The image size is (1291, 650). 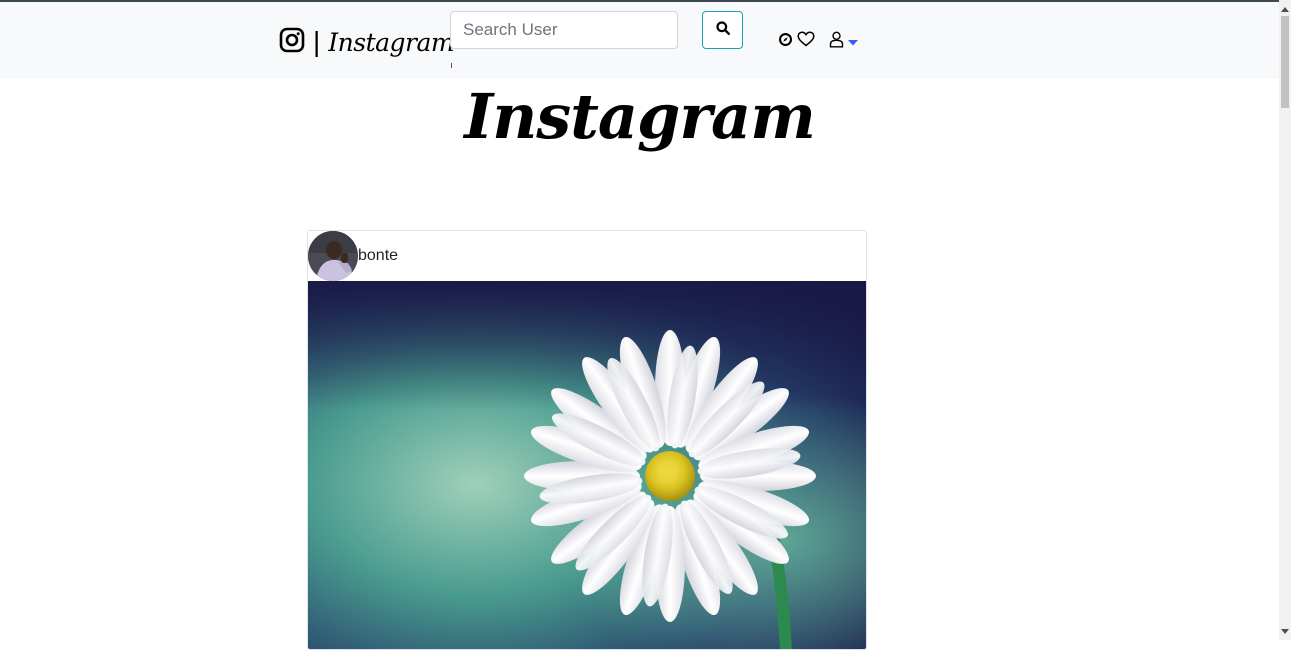 I want to click on nav-icons, so click(x=796, y=41).